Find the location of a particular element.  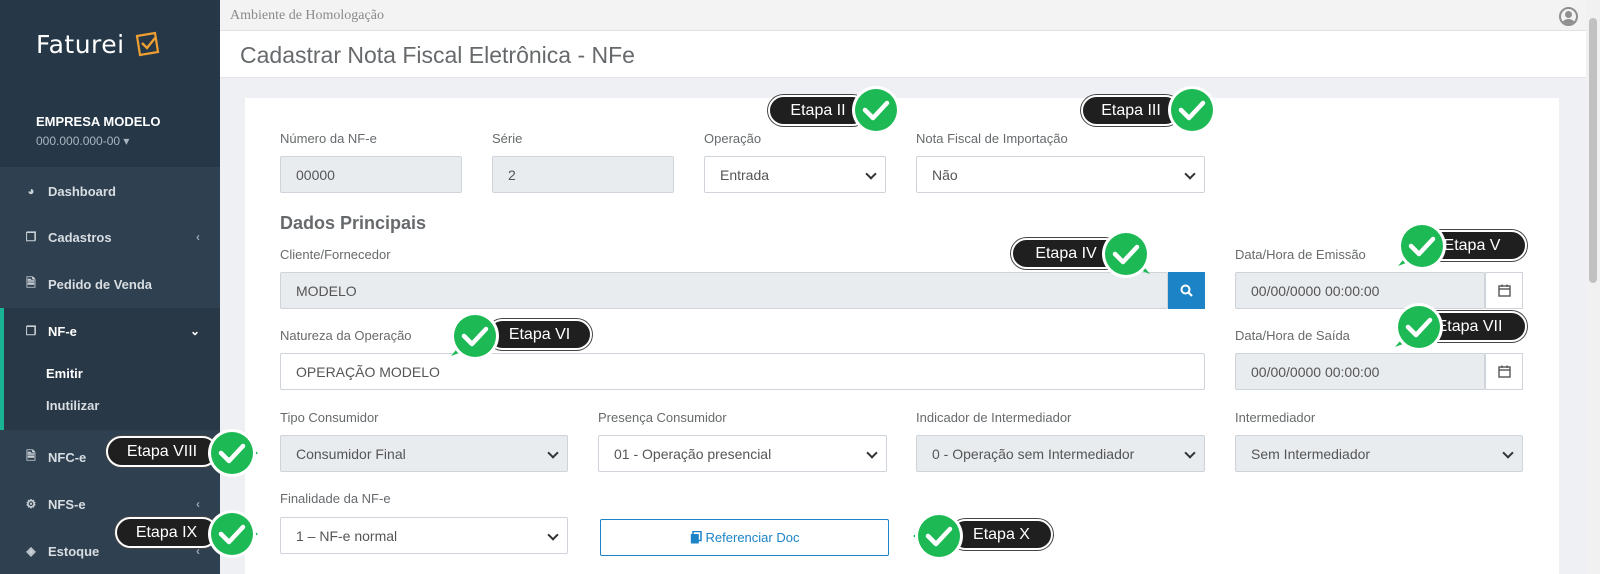

sidebar-item-label: Cadastros is located at coordinates (80, 237).